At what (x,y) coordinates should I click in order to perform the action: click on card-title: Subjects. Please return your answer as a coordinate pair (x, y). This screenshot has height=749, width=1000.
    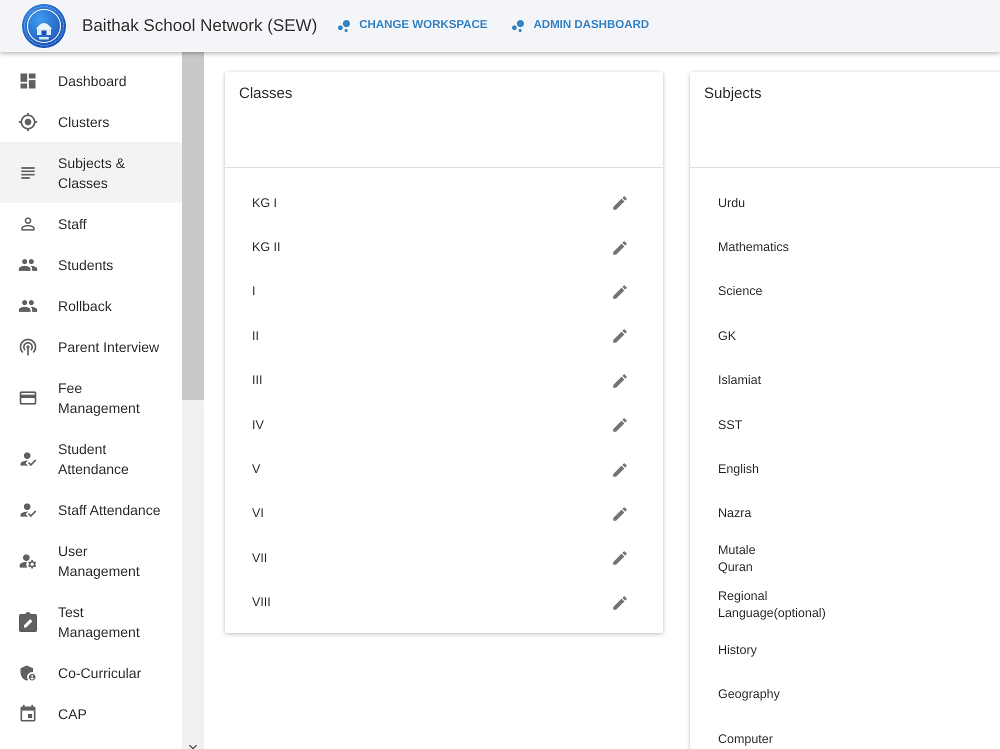
    Looking at the image, I should click on (733, 93).